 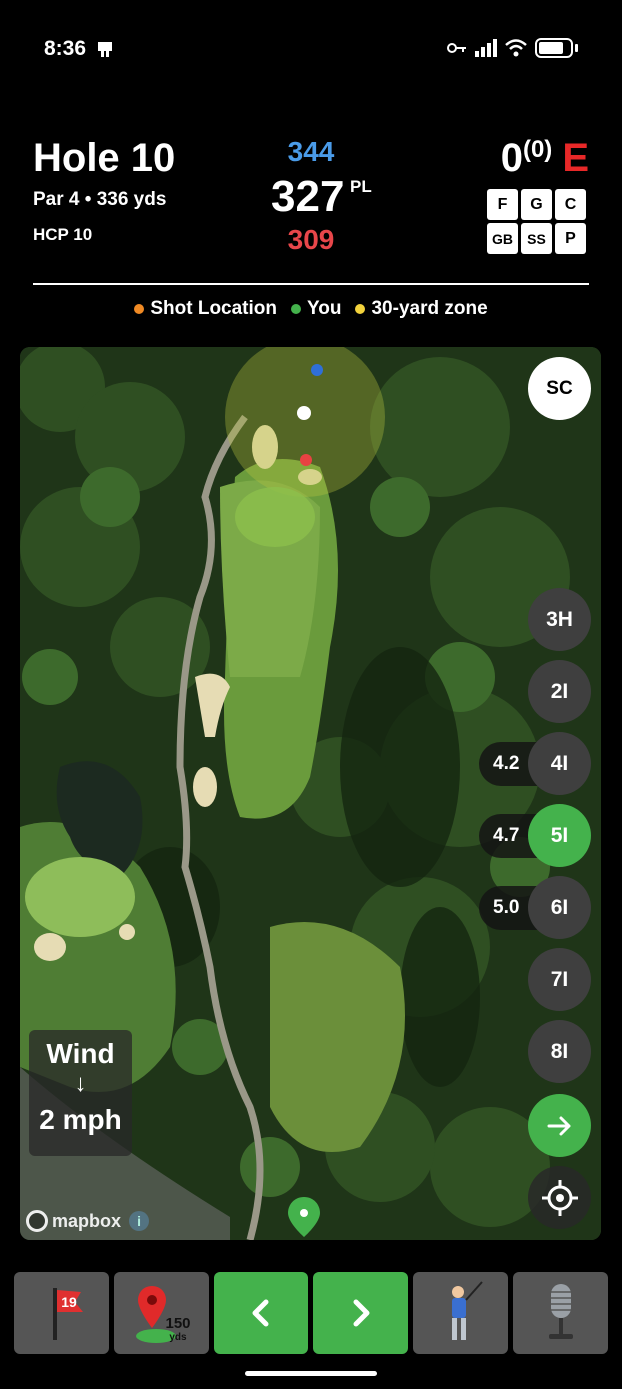 I want to click on wifi-icon, so click(x=516, y=48).